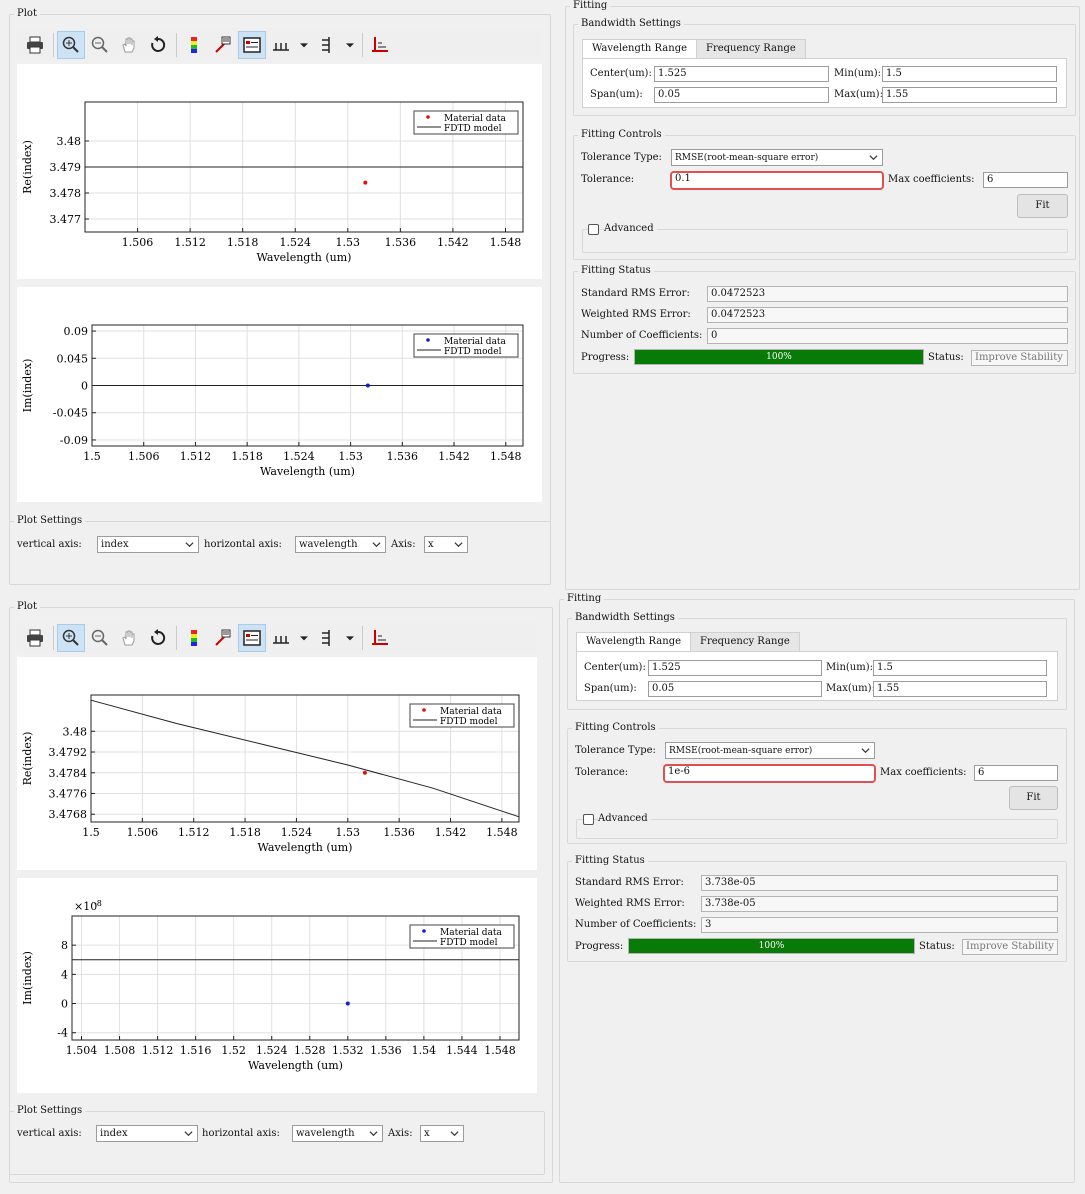  I want to click on weighted-rms-value: 3.738e-05, so click(879, 904).